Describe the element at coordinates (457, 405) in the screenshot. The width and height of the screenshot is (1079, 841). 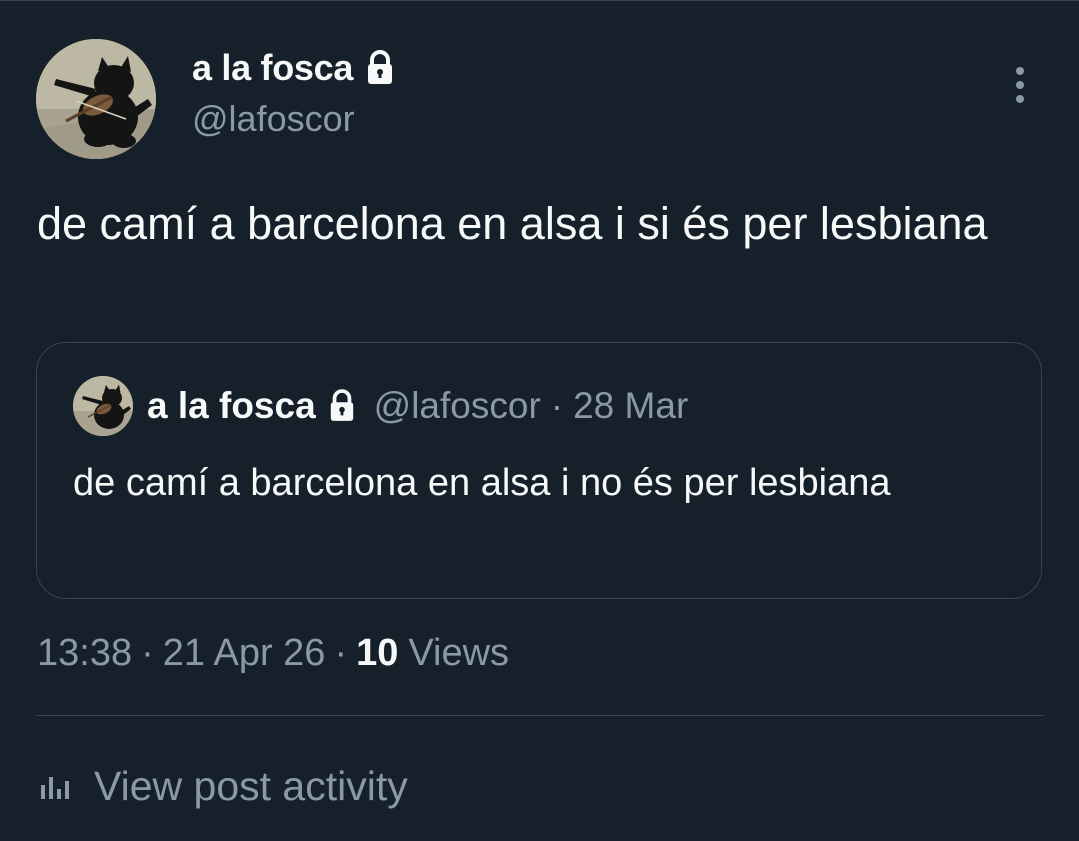
I see `quoted-author-handle: @lafoscor` at that location.